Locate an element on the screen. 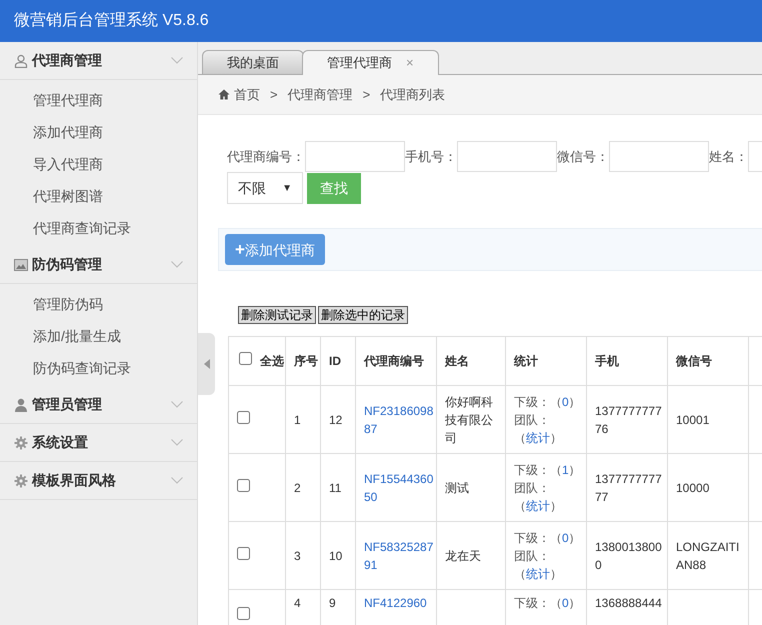 This screenshot has height=625, width=762. column-header: 手机 is located at coordinates (607, 361).